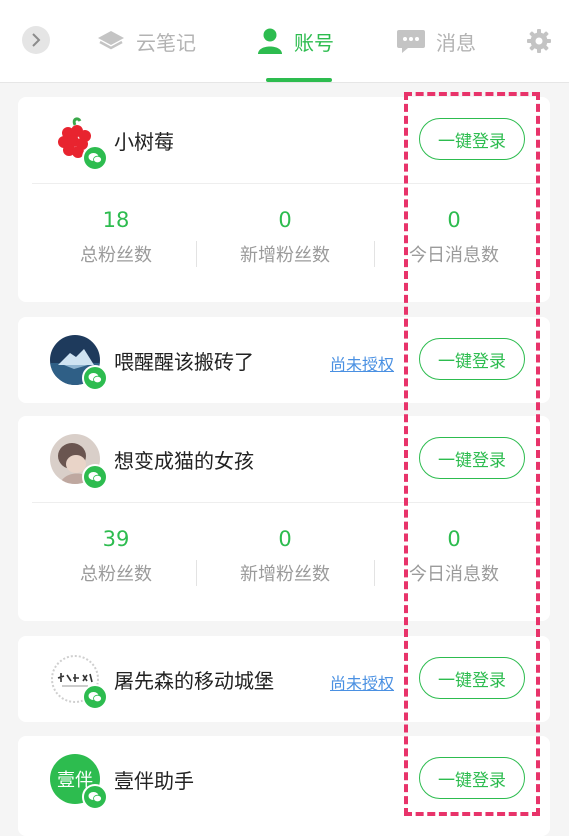 Image resolution: width=569 pixels, height=836 pixels. What do you see at coordinates (111, 40) in the screenshot?
I see `layers-icon` at bounding box center [111, 40].